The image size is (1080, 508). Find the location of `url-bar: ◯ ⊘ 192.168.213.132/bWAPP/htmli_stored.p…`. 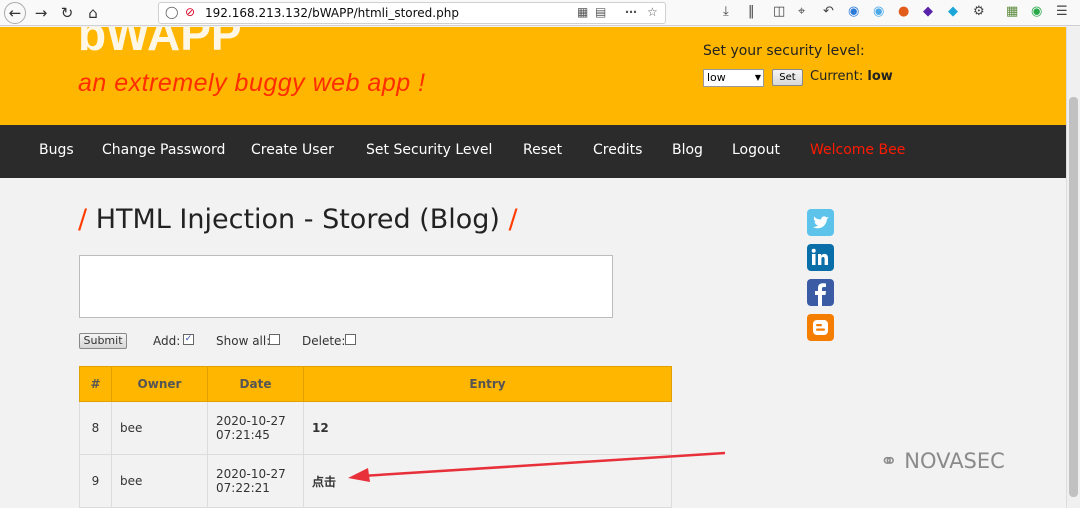

url-bar: ◯ ⊘ 192.168.213.132/bWAPP/htmli_stored.p… is located at coordinates (412, 13).